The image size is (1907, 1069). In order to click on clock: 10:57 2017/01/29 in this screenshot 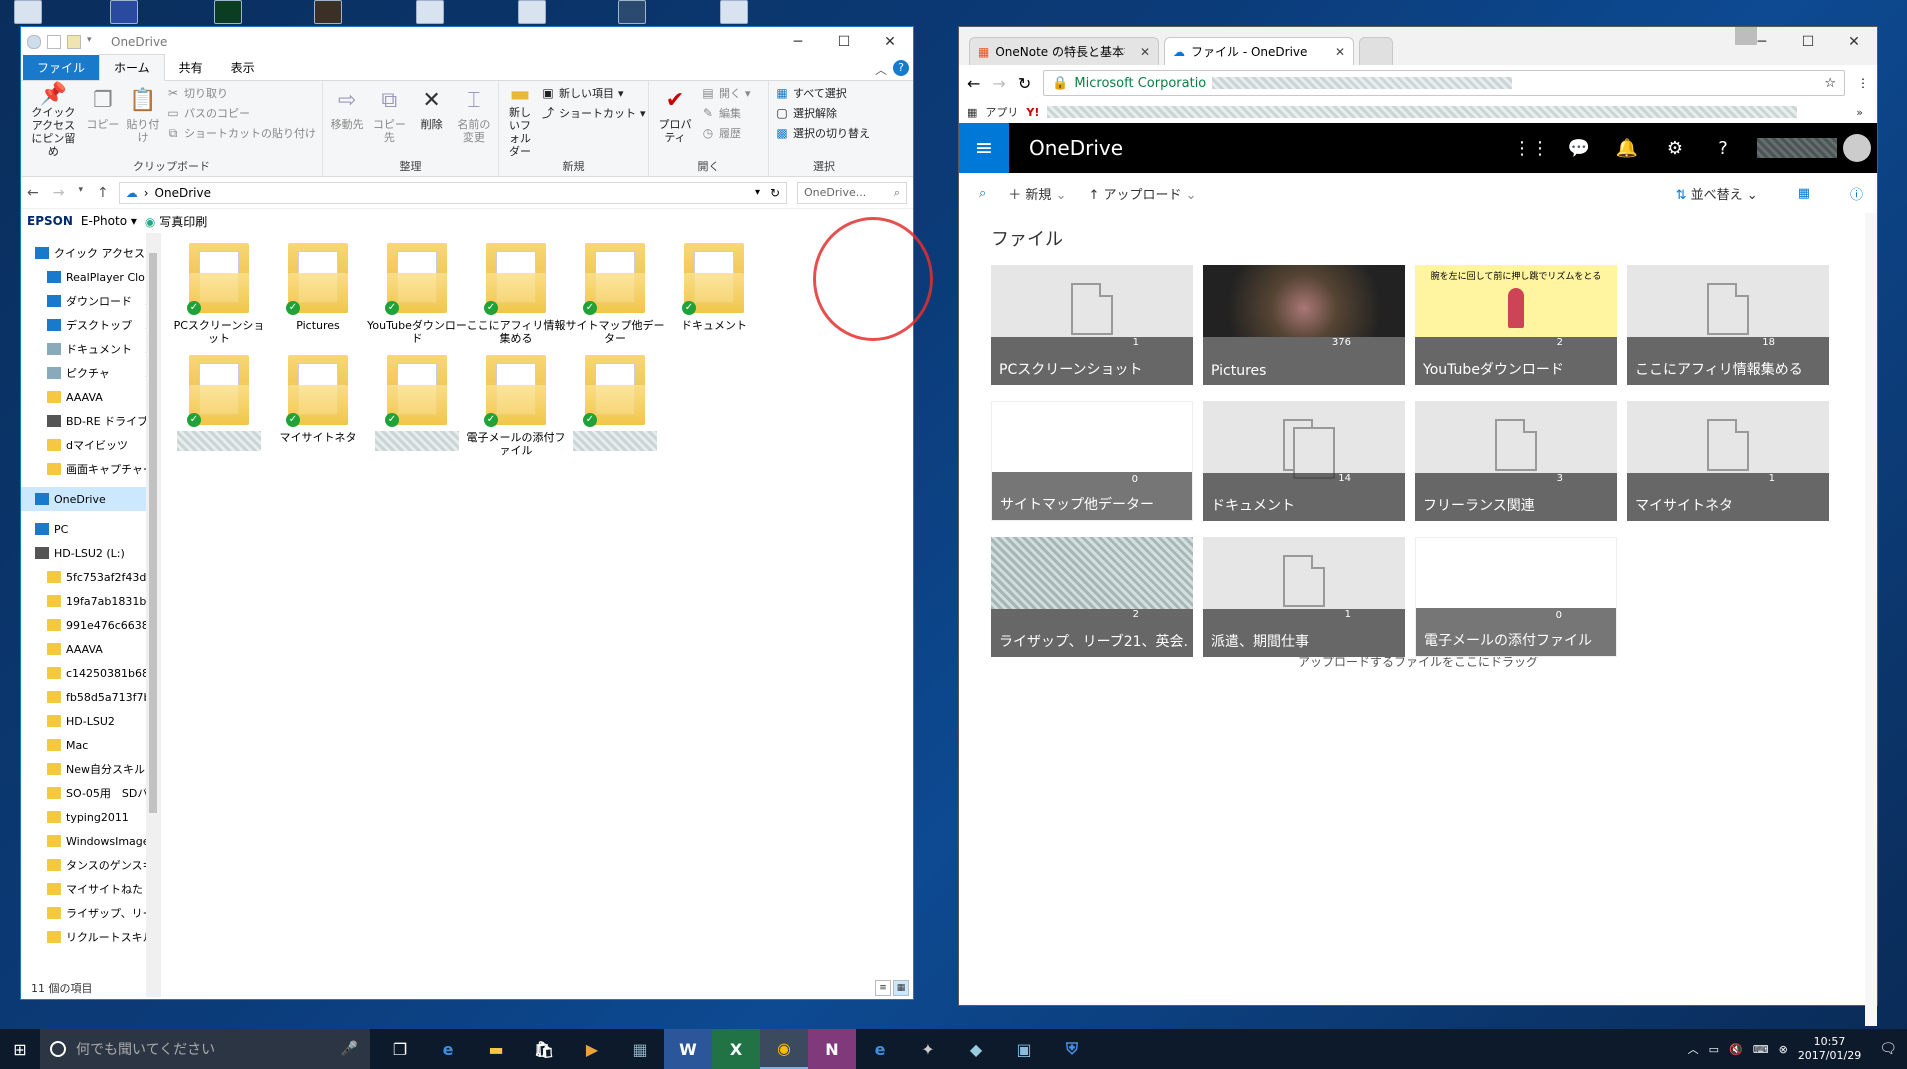, I will do `click(1829, 1049)`.